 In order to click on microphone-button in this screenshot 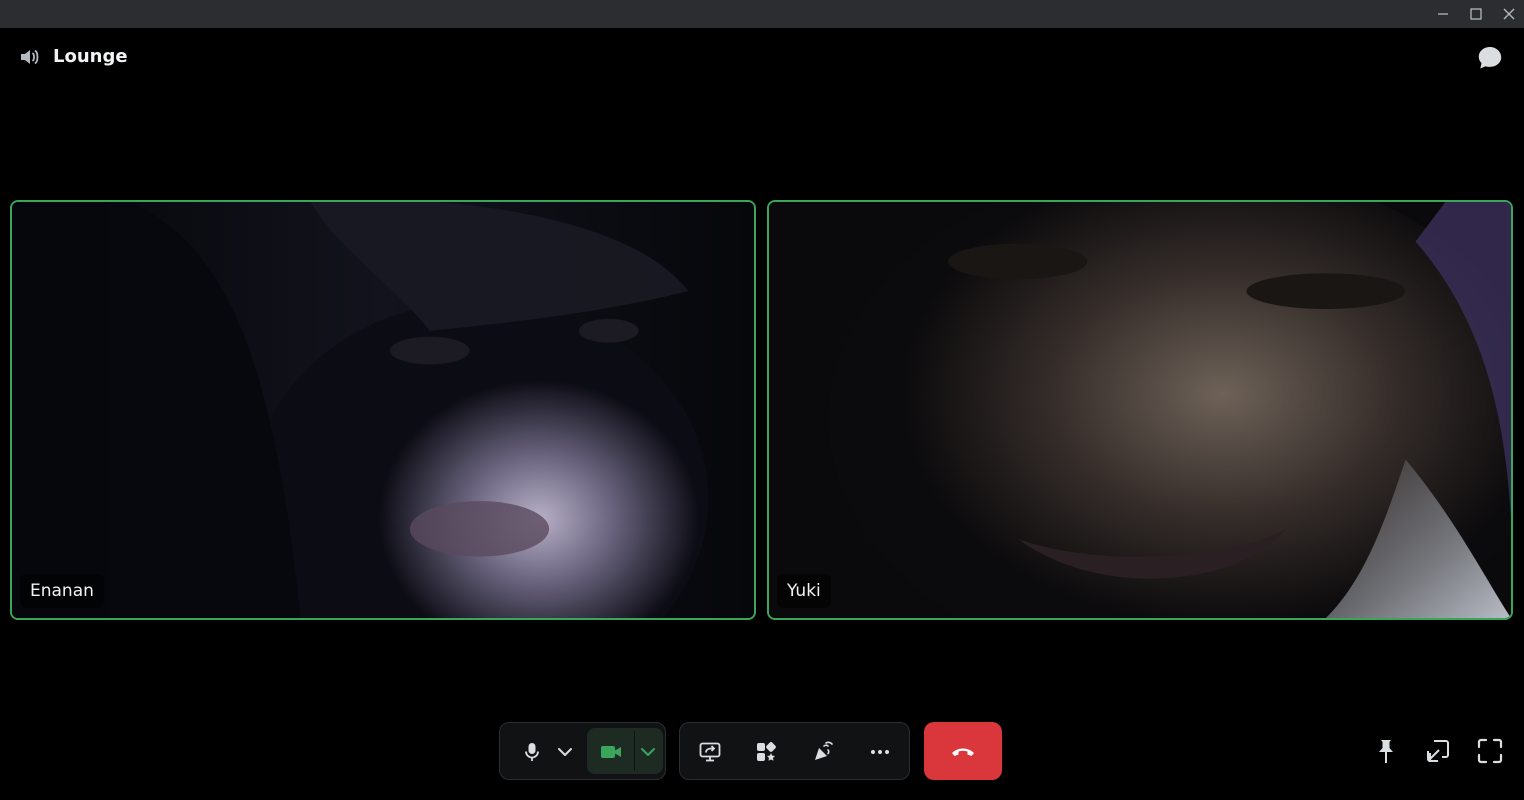, I will do `click(532, 752)`.